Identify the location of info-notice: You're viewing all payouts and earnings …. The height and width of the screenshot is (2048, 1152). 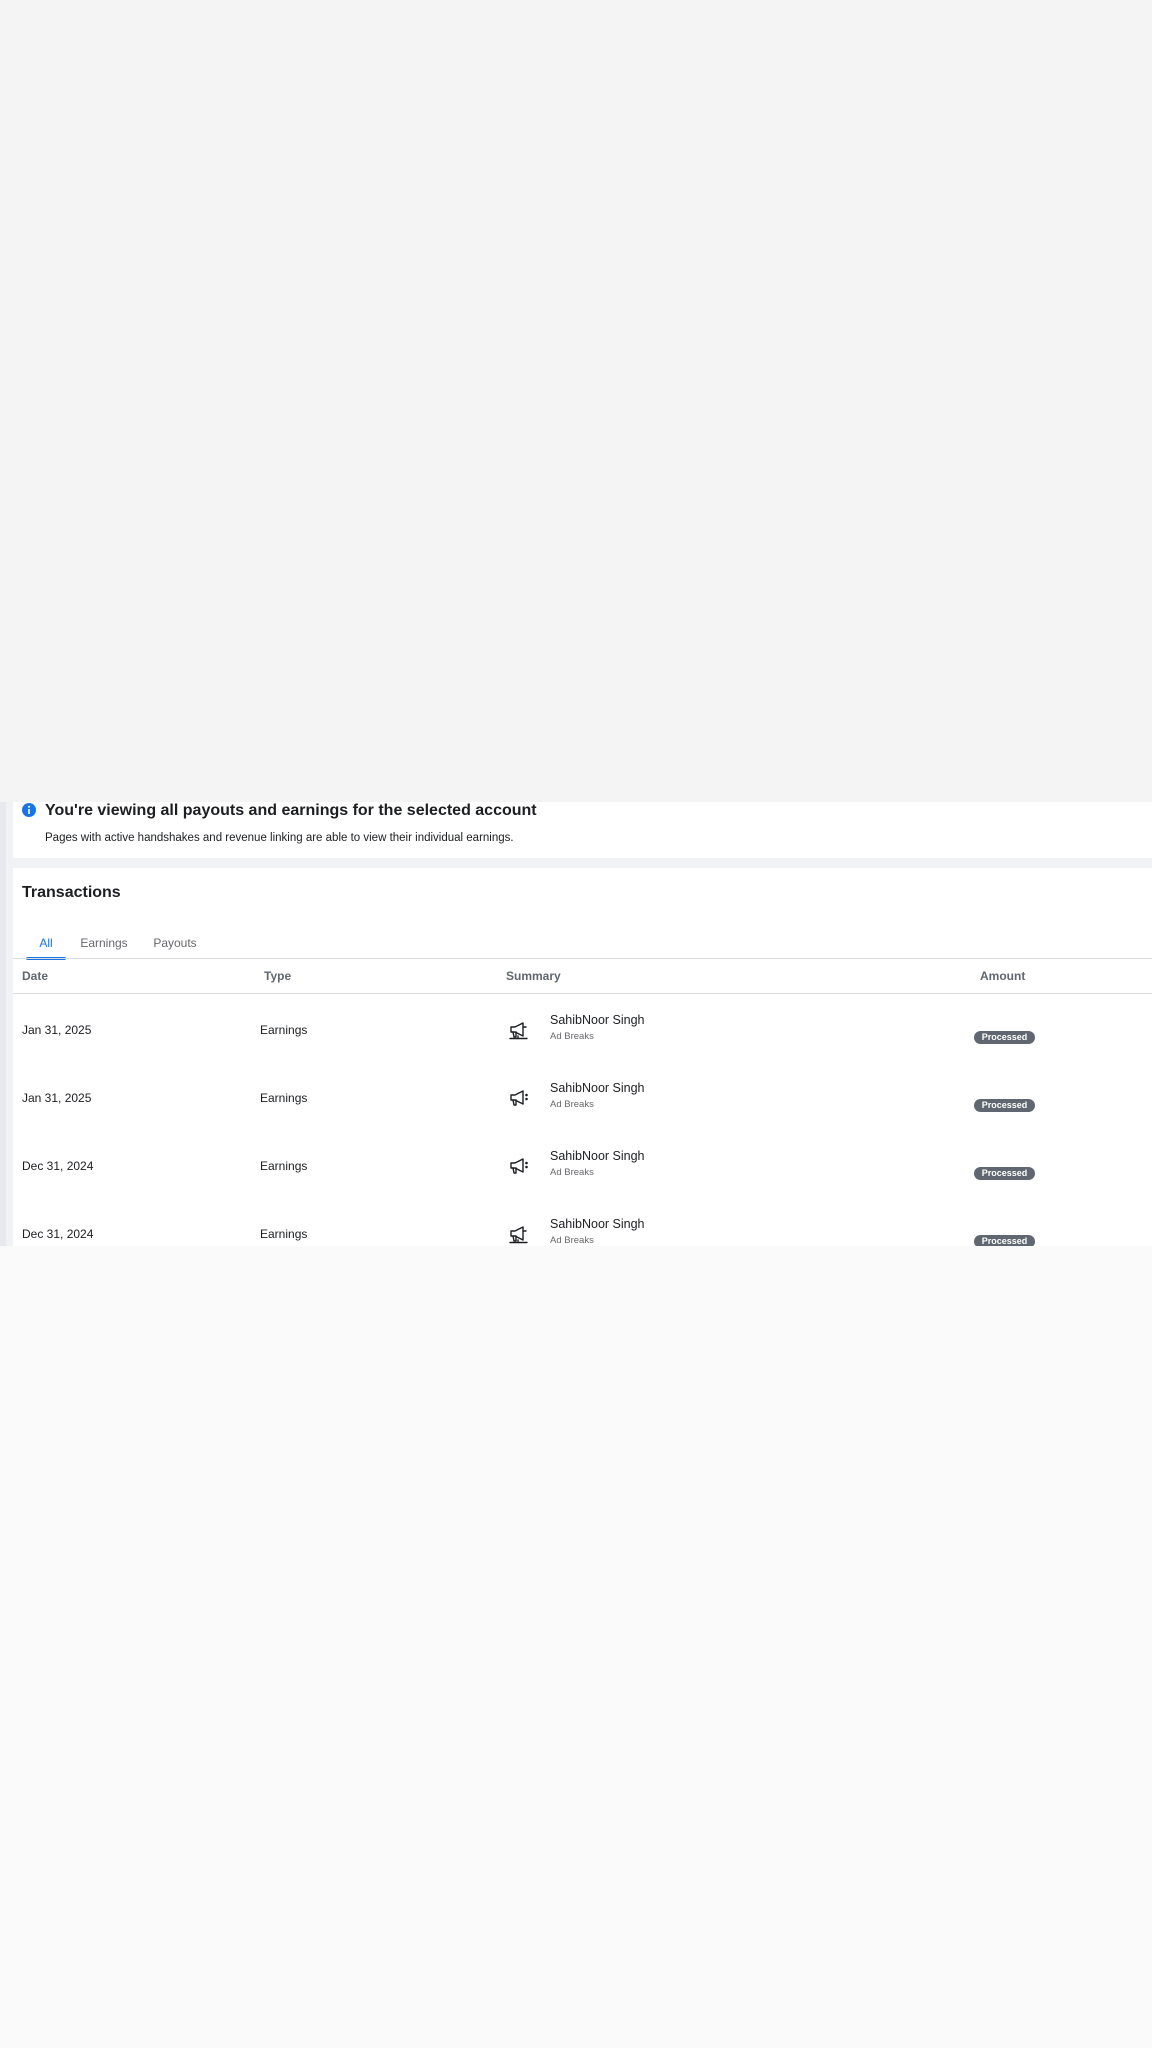
(582, 830).